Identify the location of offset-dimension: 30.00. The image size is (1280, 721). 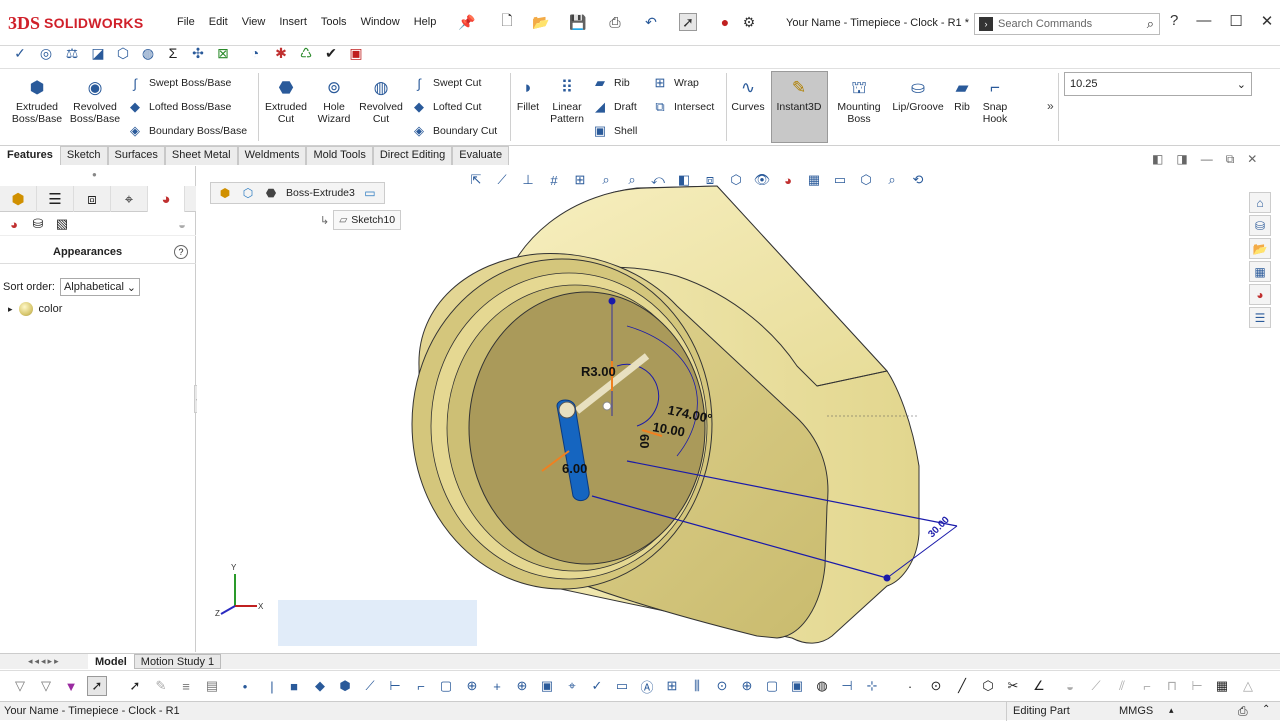
(939, 527).